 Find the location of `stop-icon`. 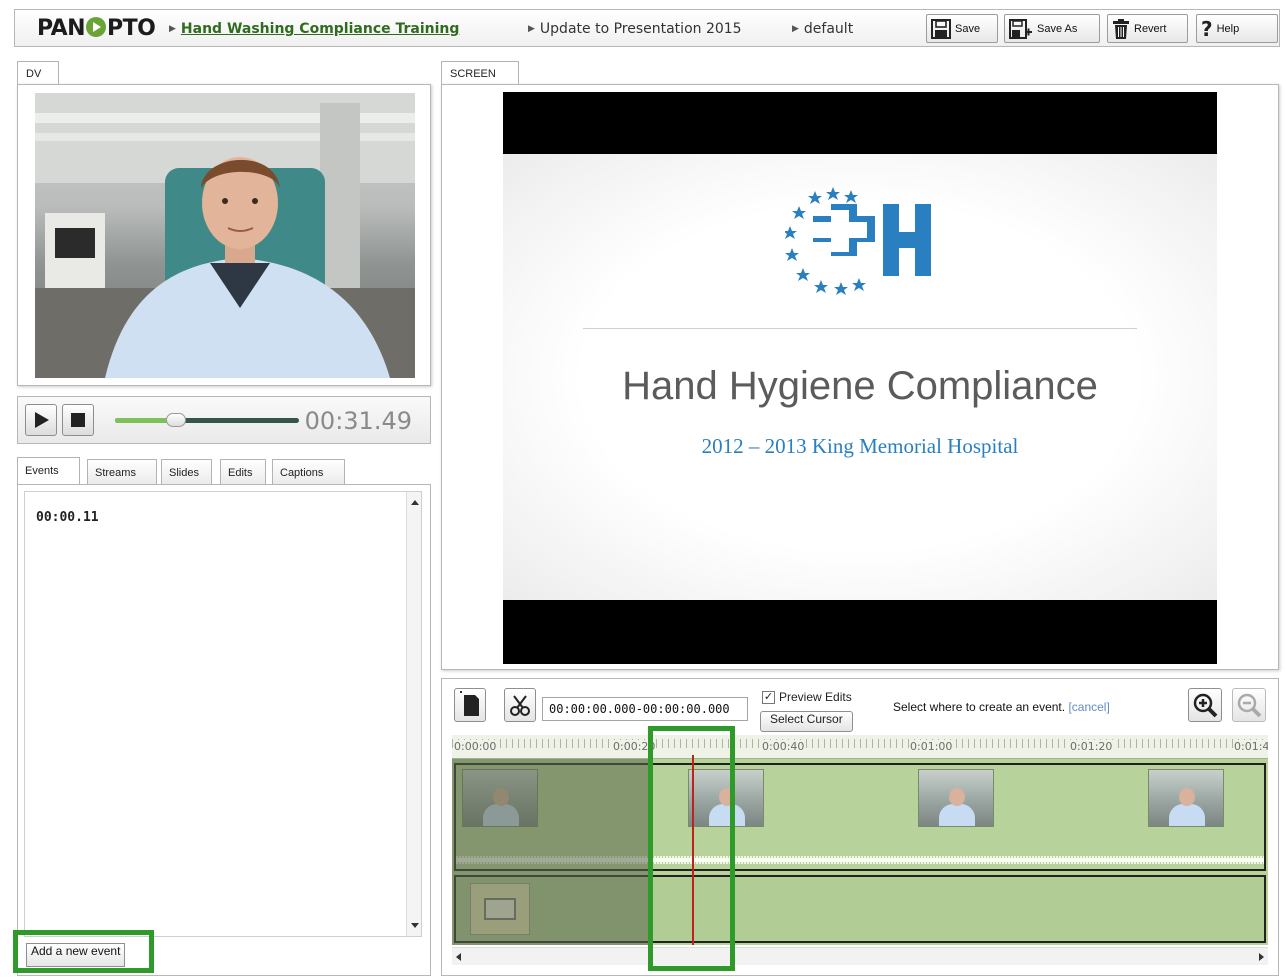

stop-icon is located at coordinates (78, 420).